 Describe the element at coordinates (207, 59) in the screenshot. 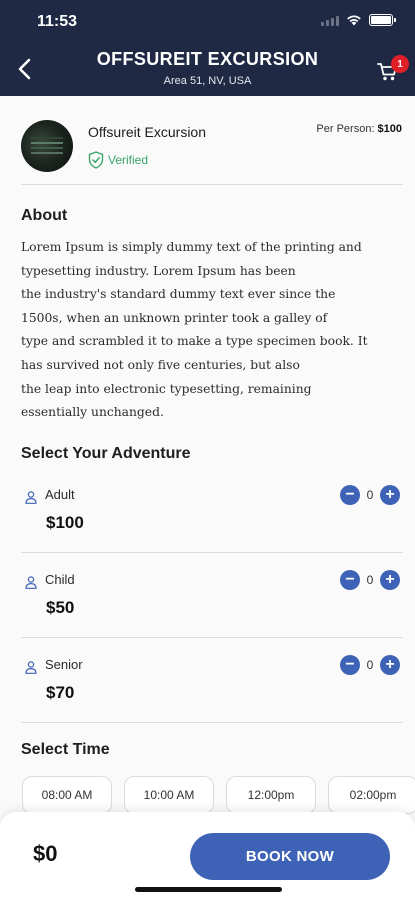

I see `page-title: OFFSUREIT EXCURSION` at that location.